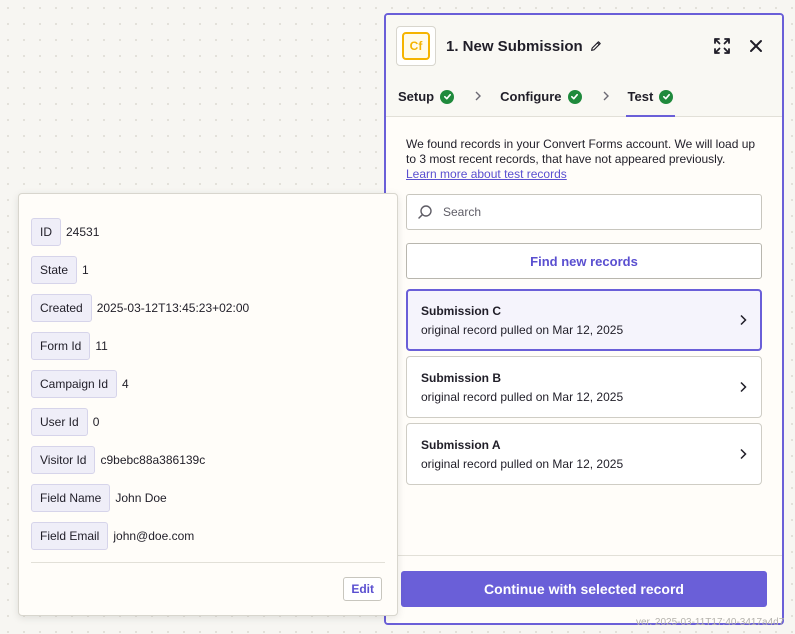  Describe the element at coordinates (153, 460) in the screenshot. I see `field-value: c9bebc88a386139c` at that location.